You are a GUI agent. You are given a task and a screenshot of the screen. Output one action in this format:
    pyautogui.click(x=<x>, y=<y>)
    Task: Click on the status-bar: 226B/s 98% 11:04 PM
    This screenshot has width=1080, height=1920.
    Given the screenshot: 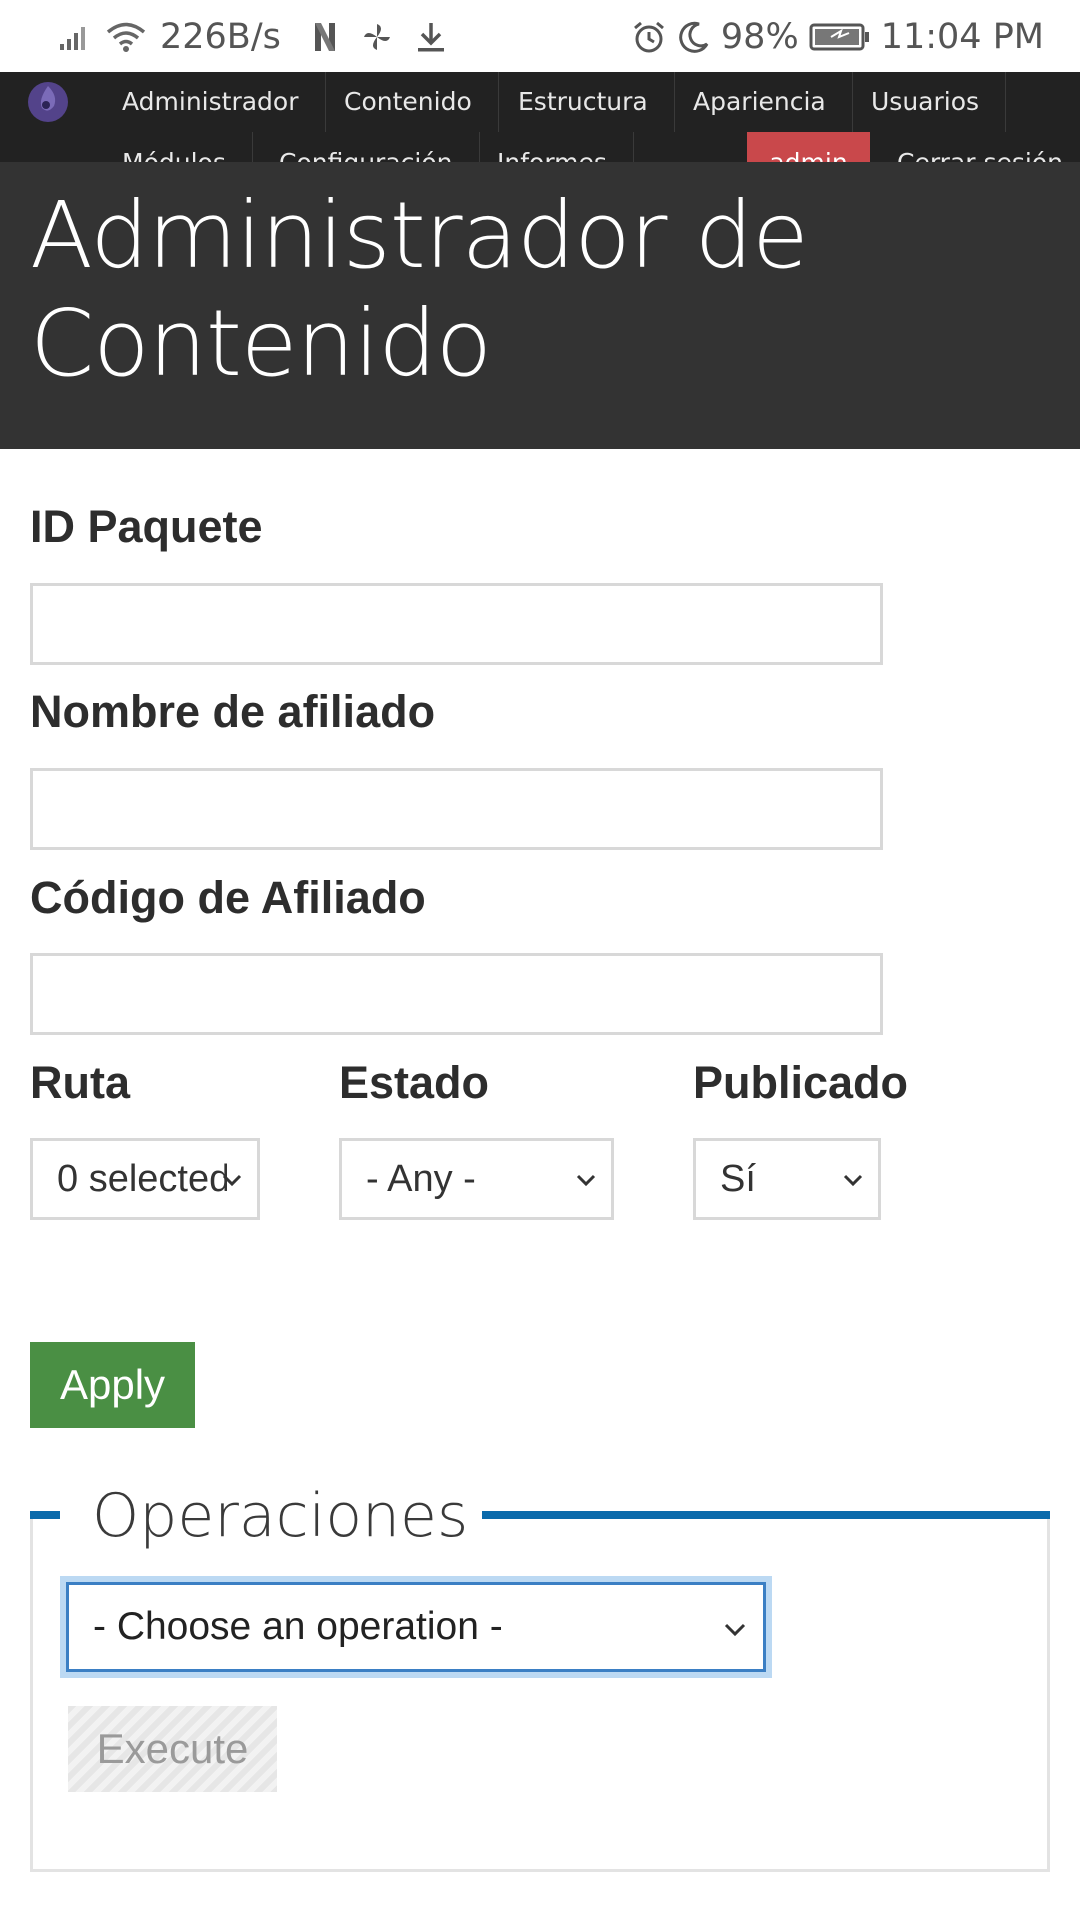 What is the action you would take?
    pyautogui.click(x=540, y=36)
    